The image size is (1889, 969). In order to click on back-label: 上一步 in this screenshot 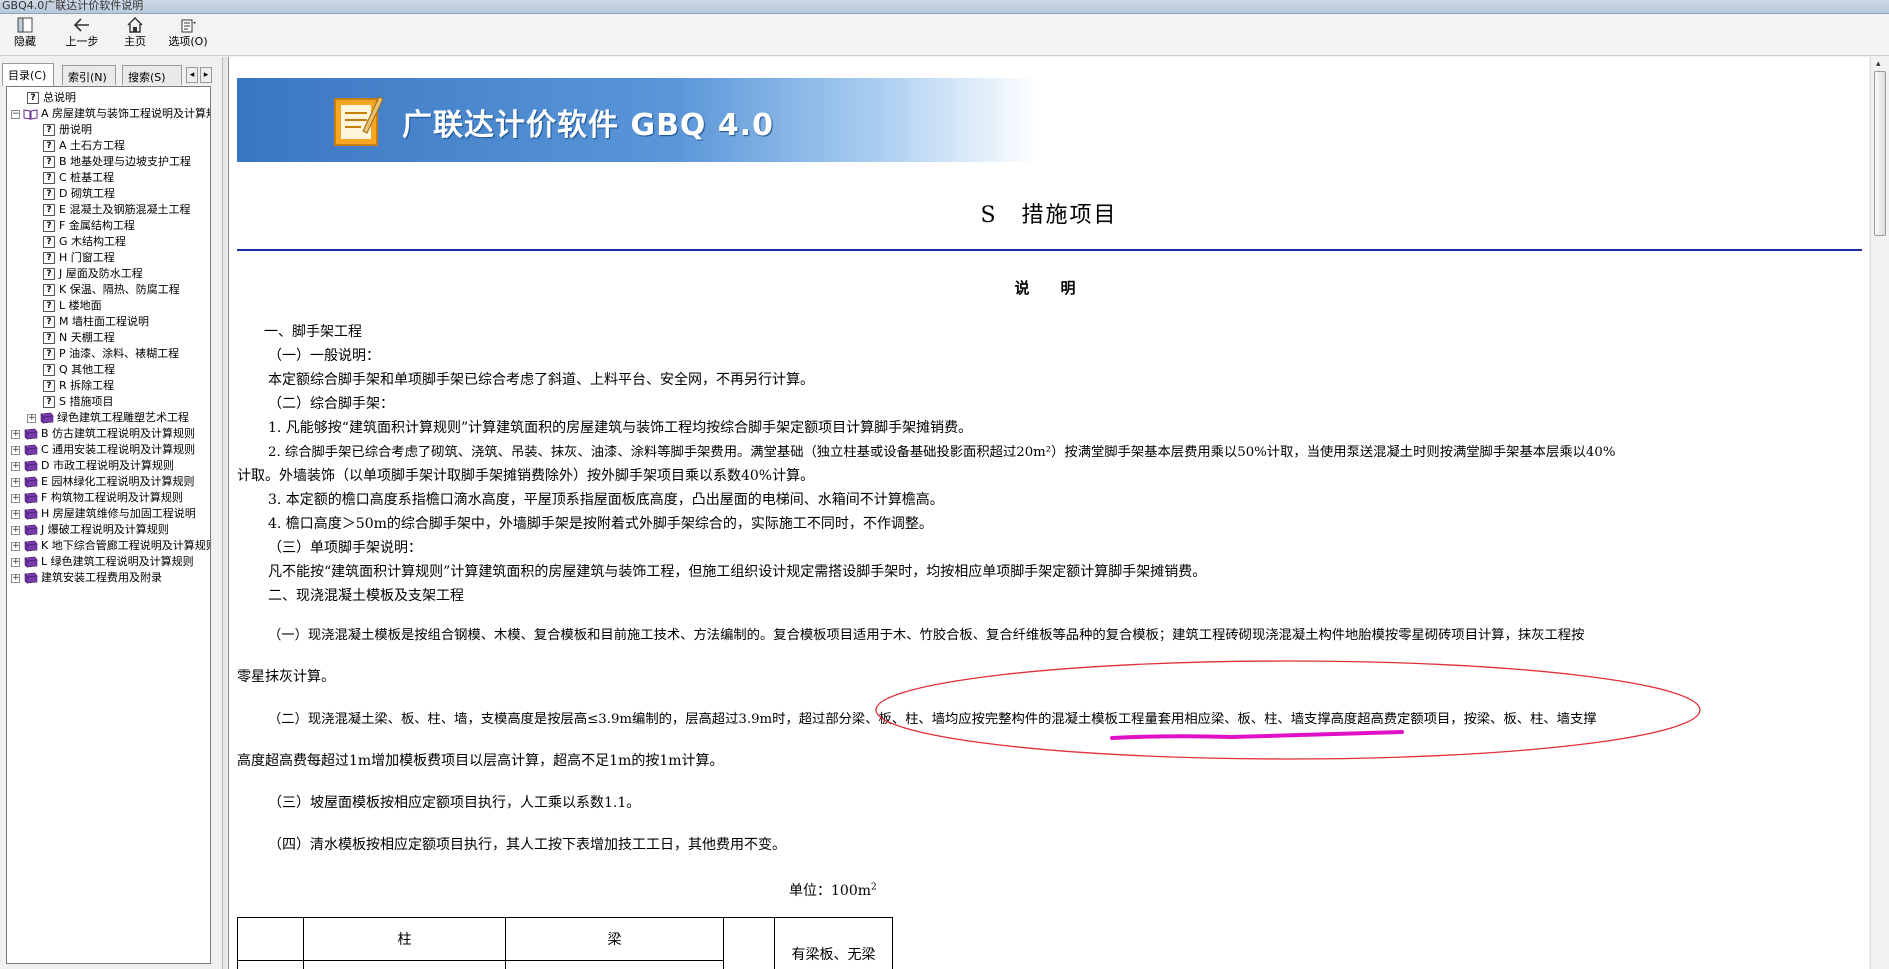, I will do `click(82, 41)`.